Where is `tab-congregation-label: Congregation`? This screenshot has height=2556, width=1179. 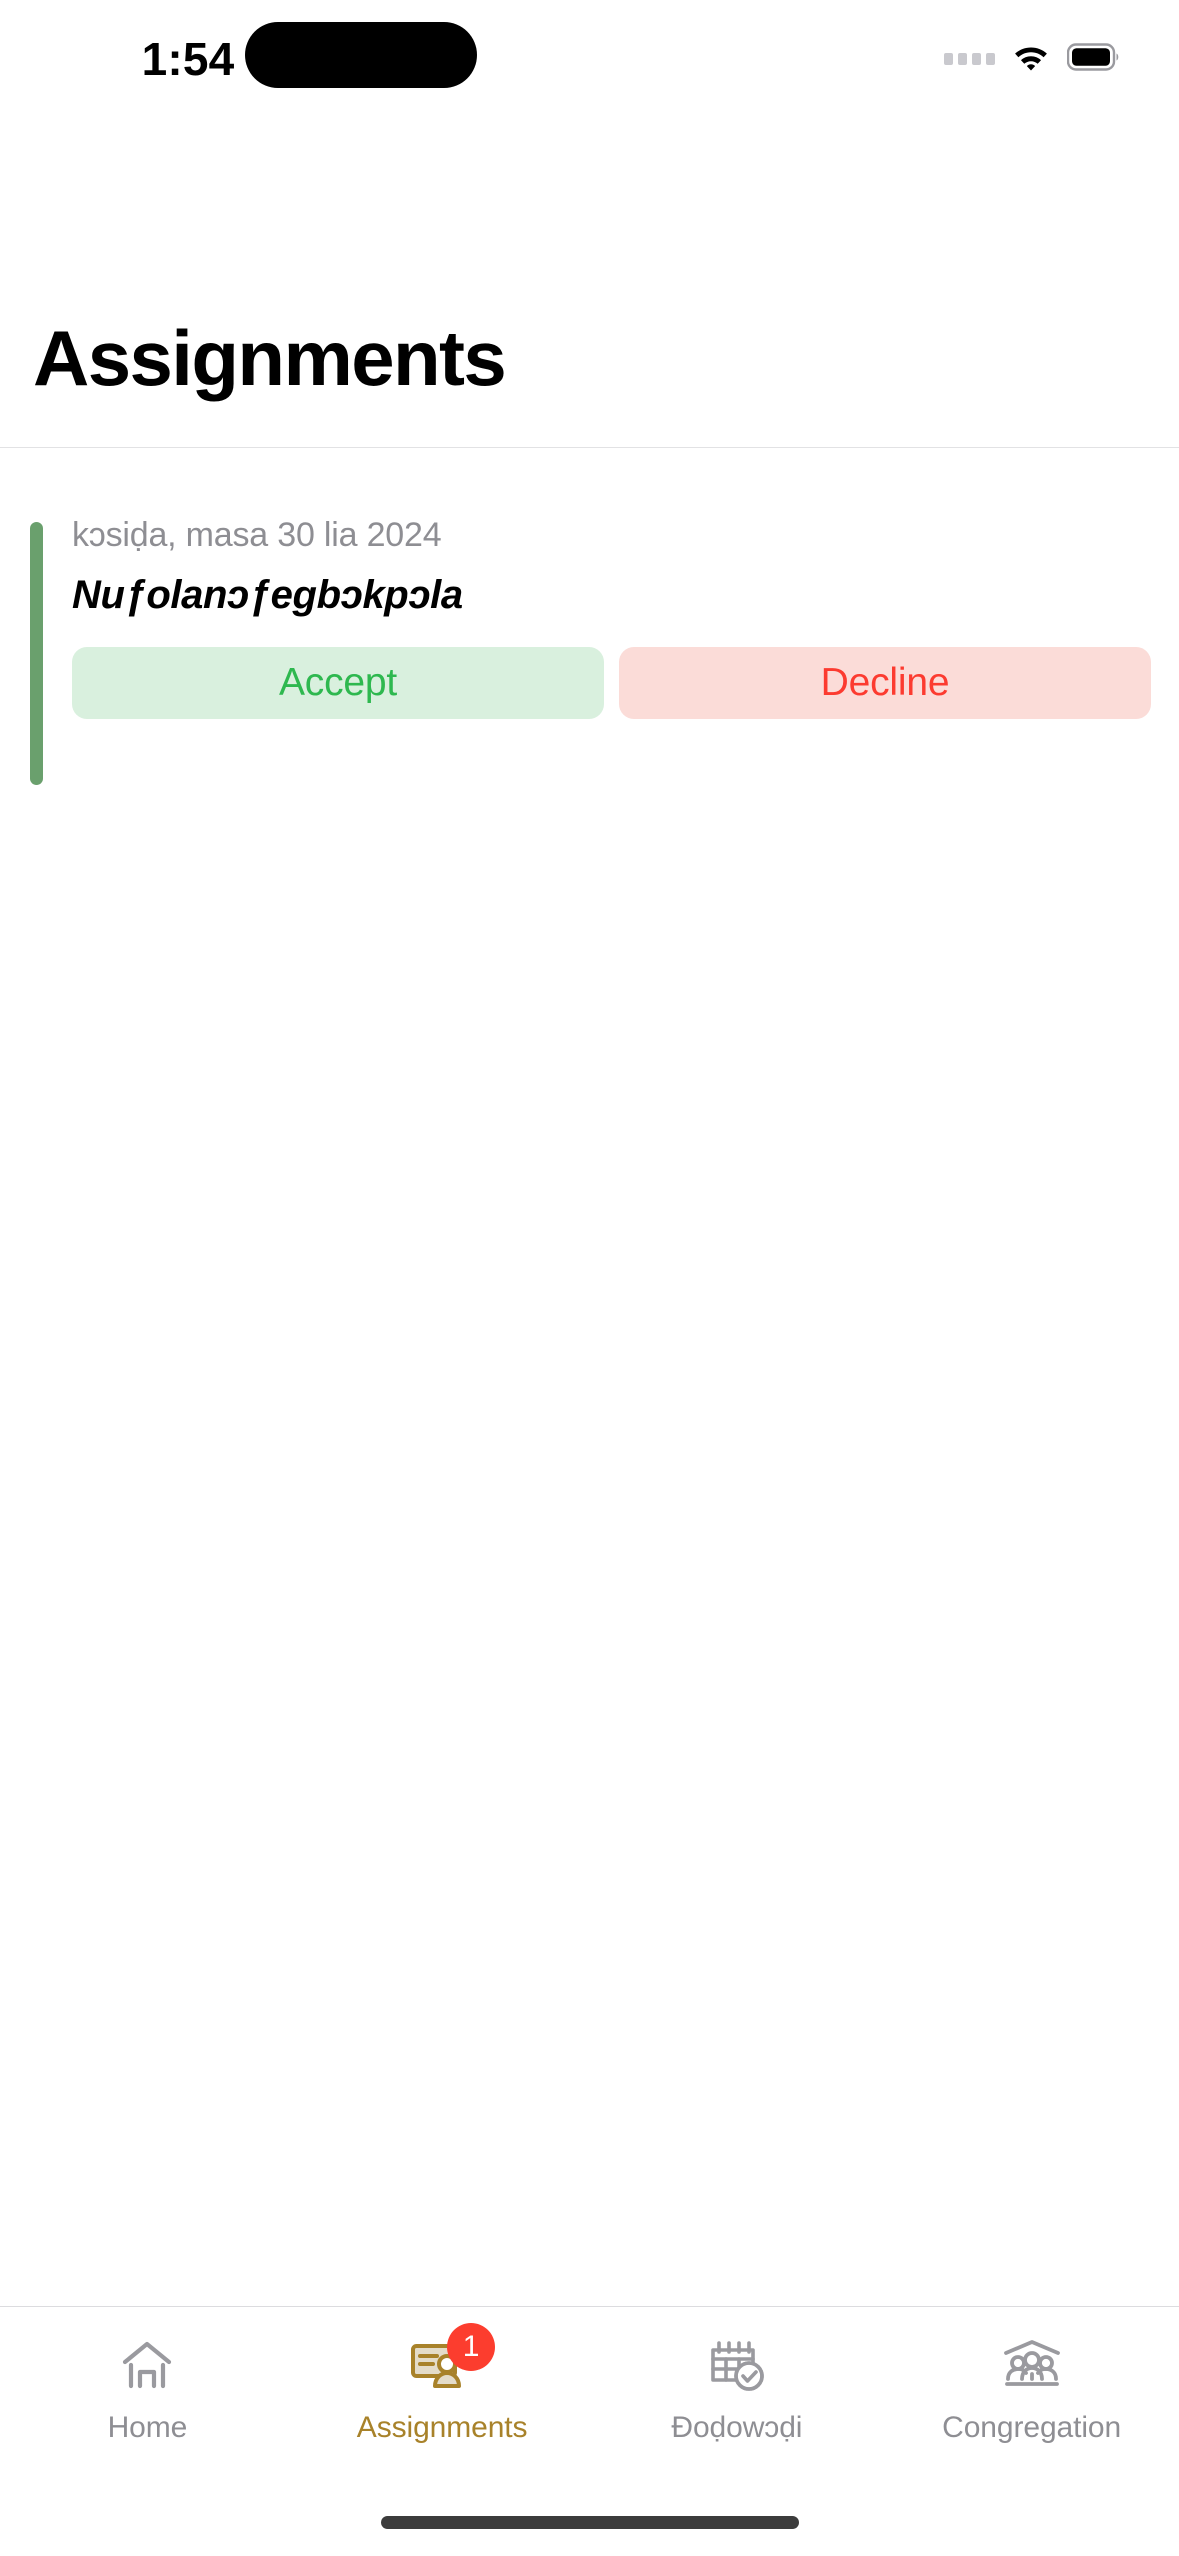
tab-congregation-label: Congregation is located at coordinates (1032, 2427).